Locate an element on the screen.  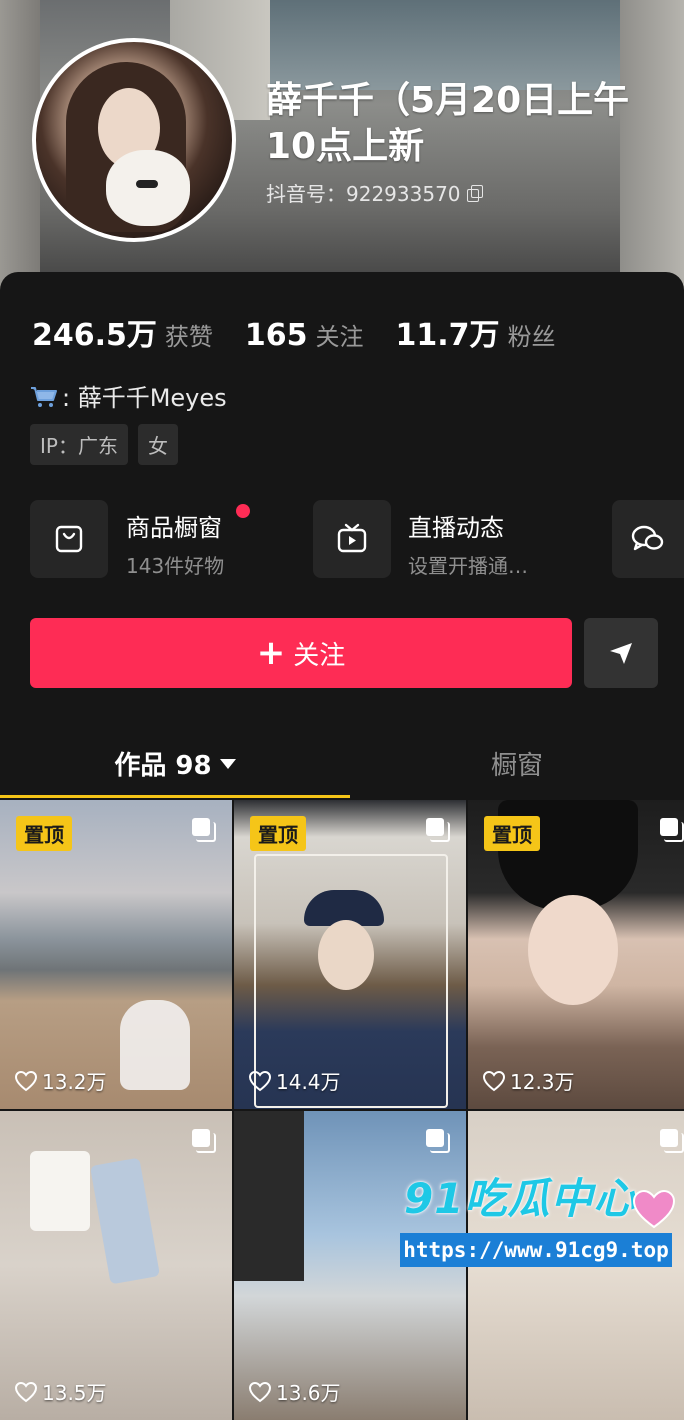
follow-button: + 关注 is located at coordinates (301, 653).